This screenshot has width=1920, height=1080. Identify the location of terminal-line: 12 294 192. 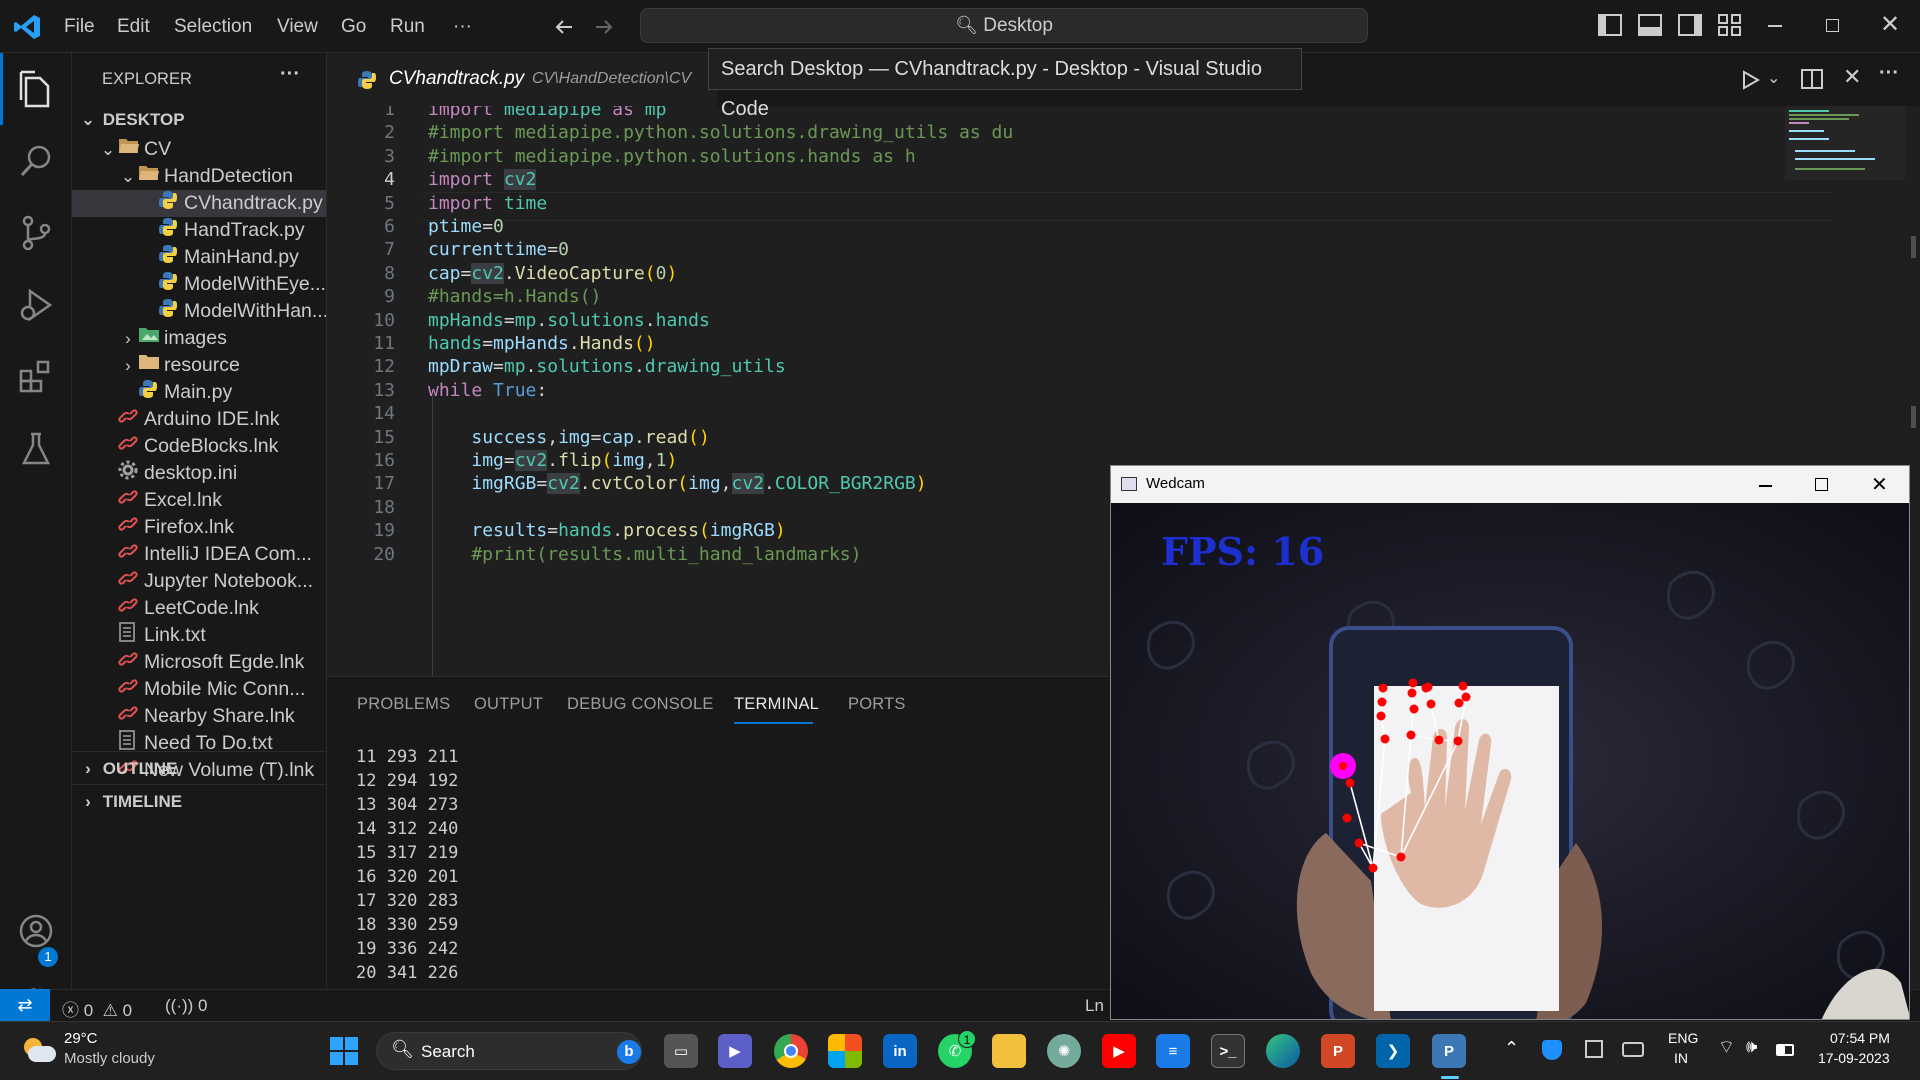
(407, 781).